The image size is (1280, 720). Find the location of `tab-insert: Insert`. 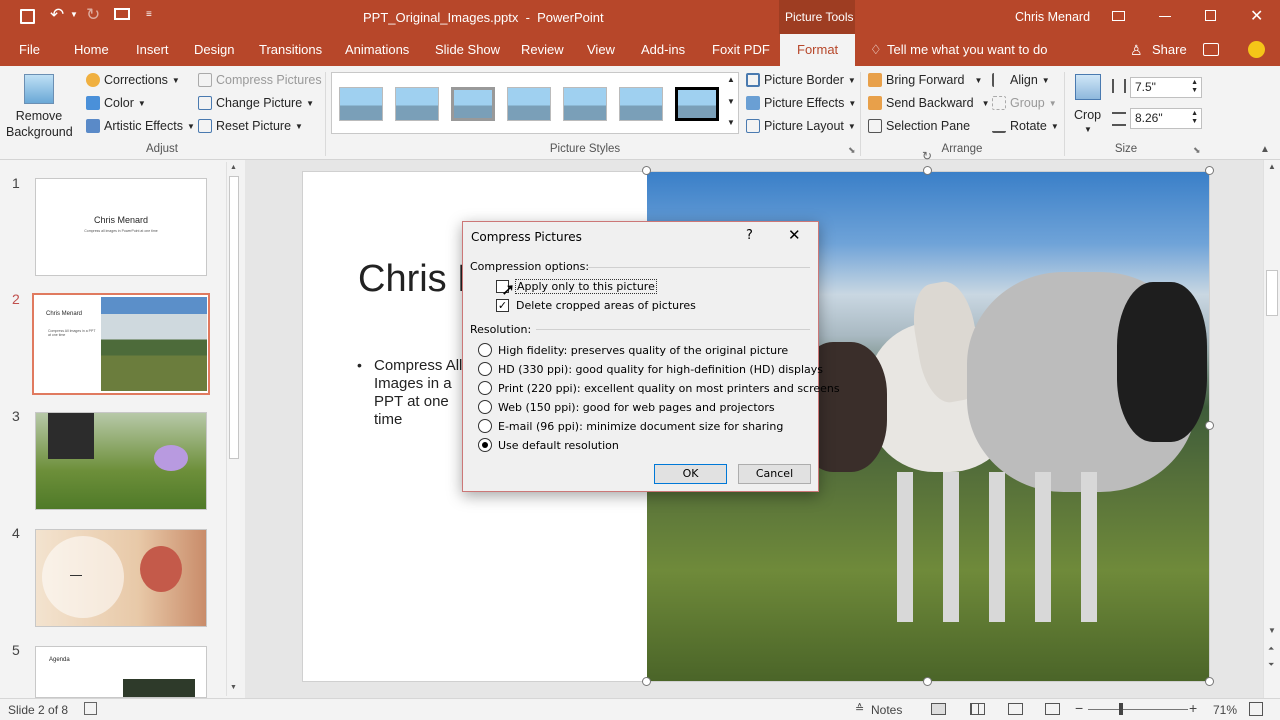

tab-insert: Insert is located at coordinates (152, 49).